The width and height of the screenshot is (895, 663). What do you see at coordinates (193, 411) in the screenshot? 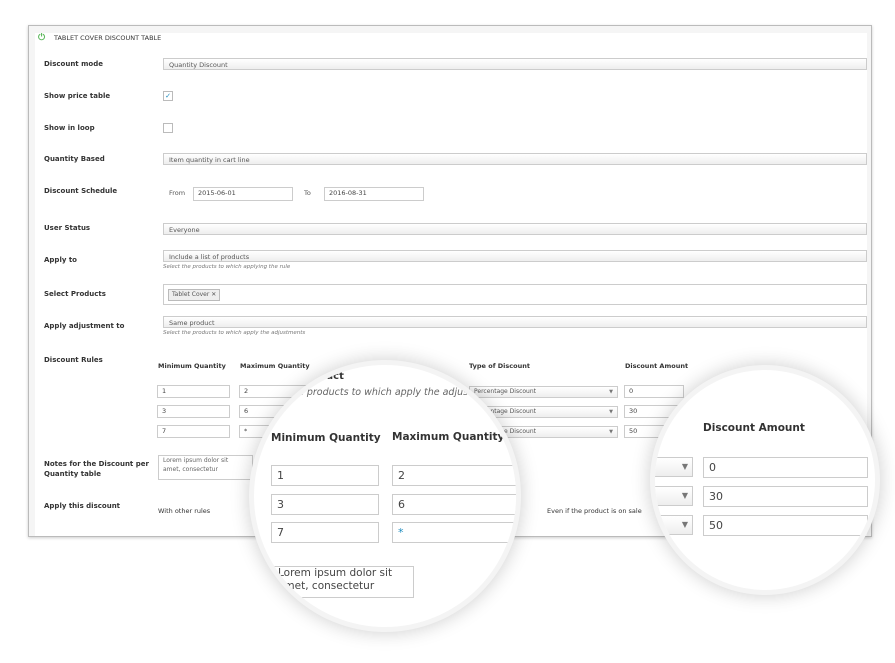
I see `min-qty-input: 3` at bounding box center [193, 411].